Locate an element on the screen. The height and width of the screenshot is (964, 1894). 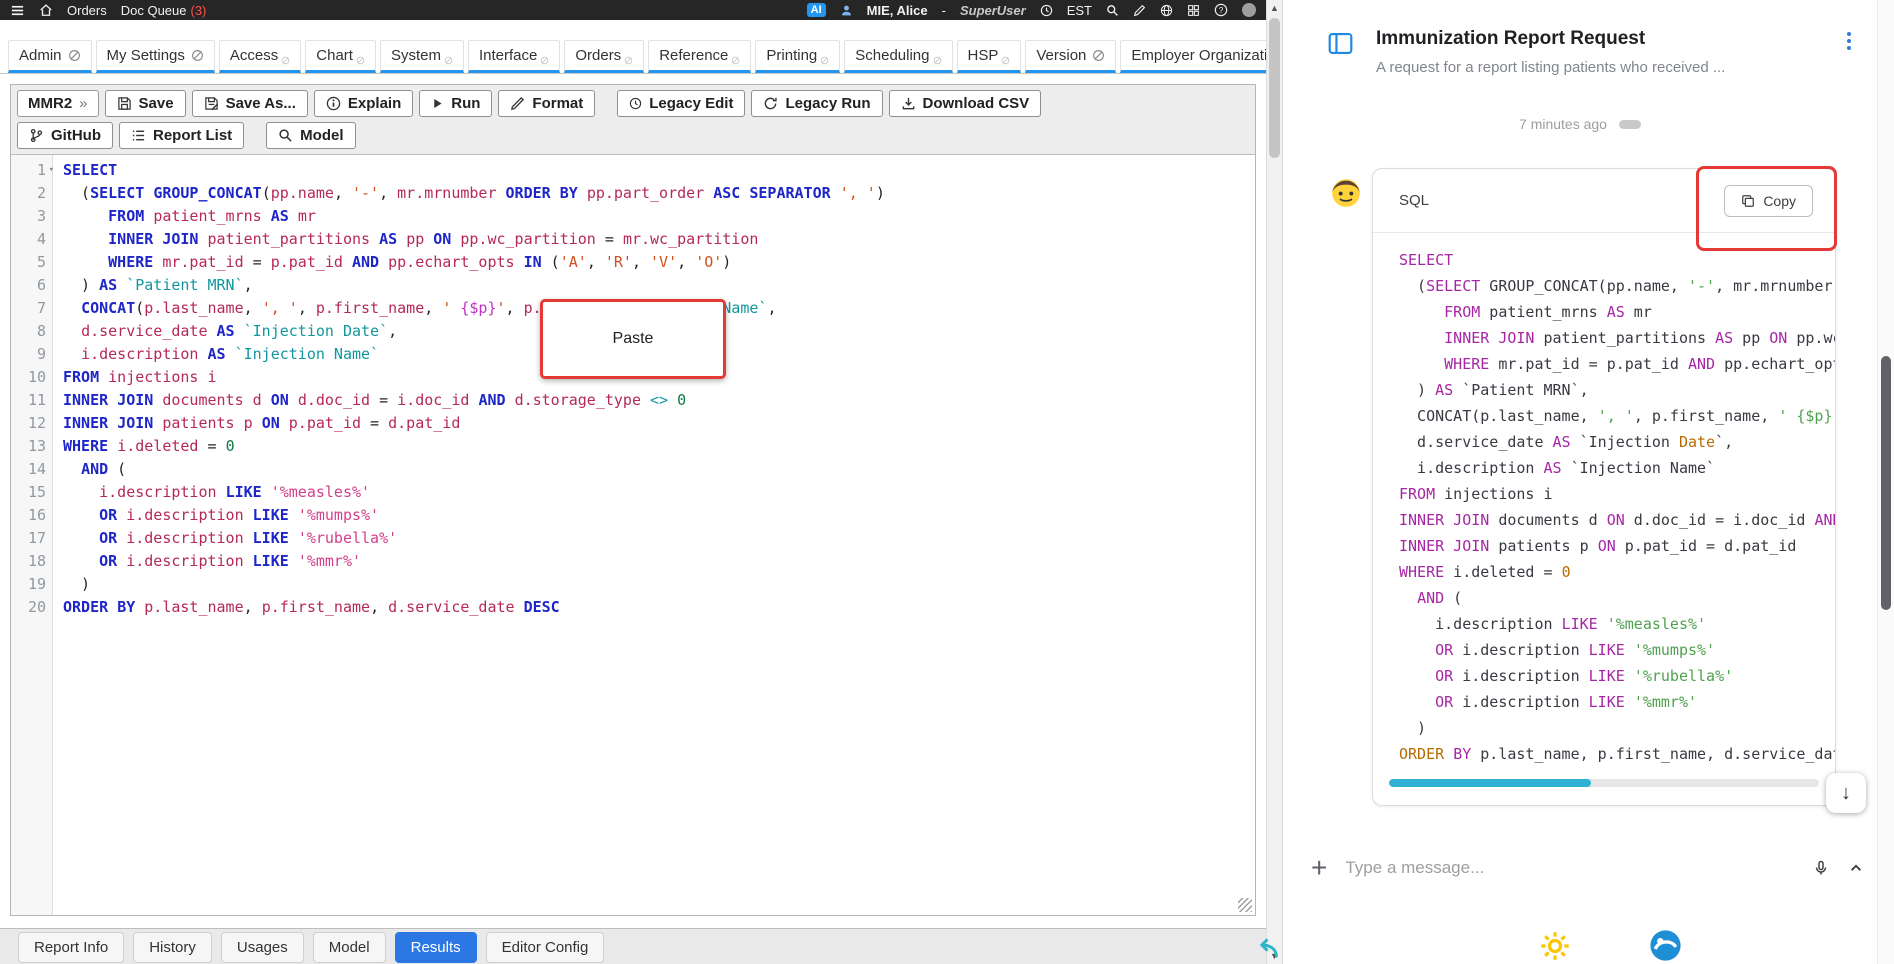
tab-employer-organizations: Employer Organizations is located at coordinates (1193, 56).